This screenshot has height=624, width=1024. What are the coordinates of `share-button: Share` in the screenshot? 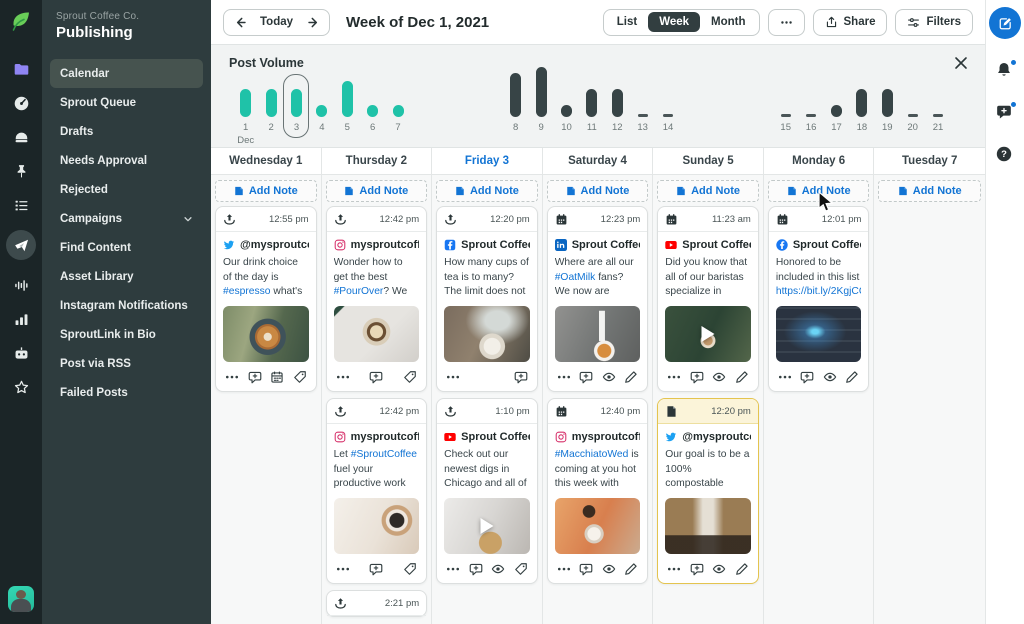 It's located at (850, 22).